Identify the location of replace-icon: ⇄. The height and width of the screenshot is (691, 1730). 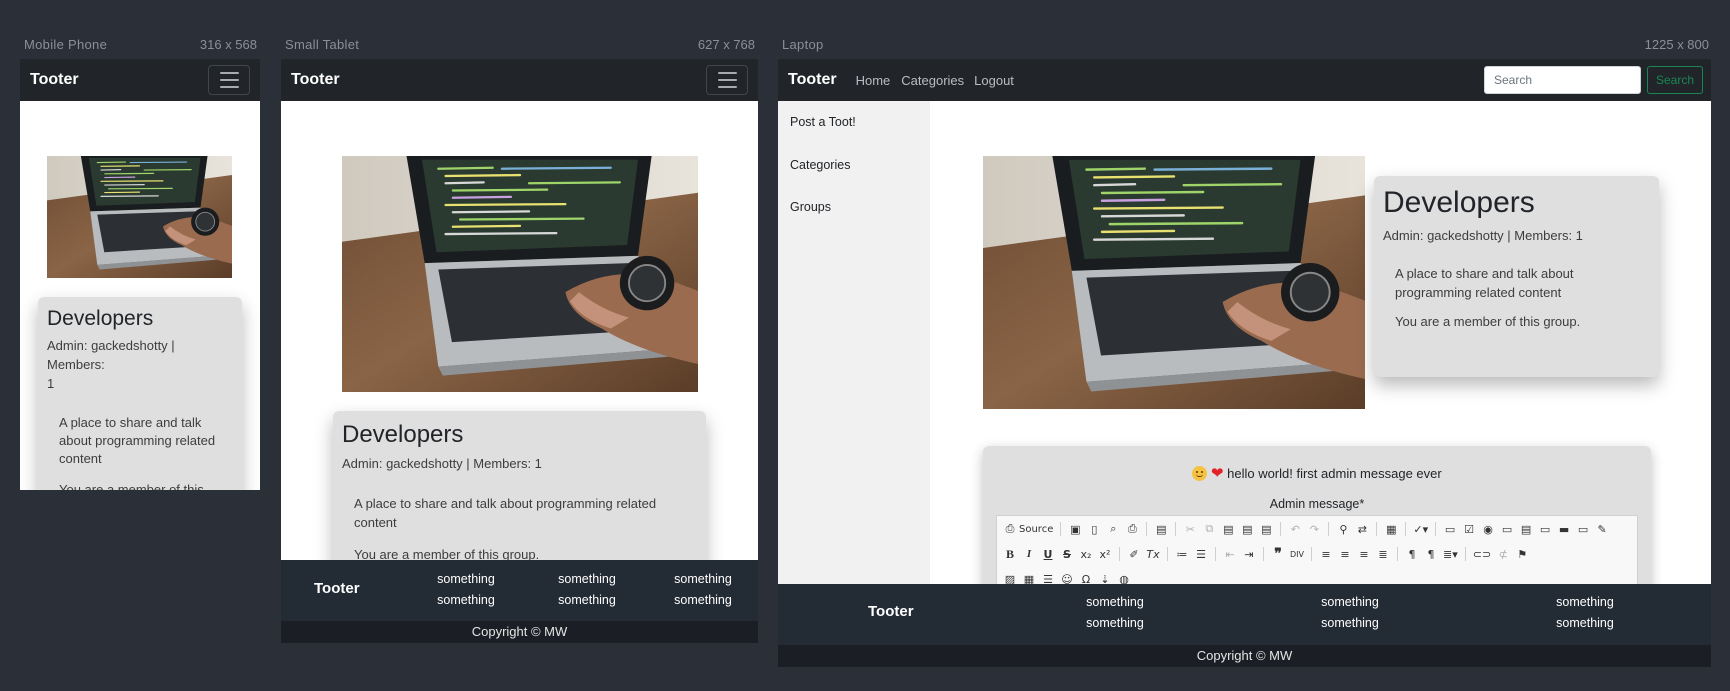
(1362, 529).